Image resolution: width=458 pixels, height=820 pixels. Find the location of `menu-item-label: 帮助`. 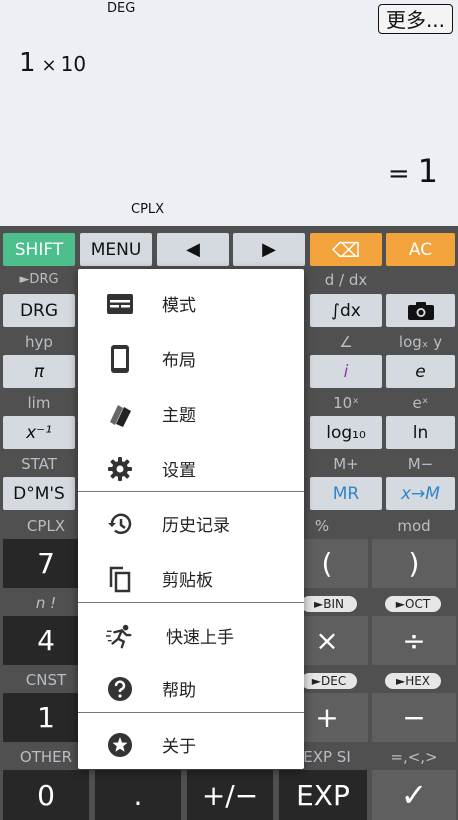

menu-item-label: 帮助 is located at coordinates (179, 691).